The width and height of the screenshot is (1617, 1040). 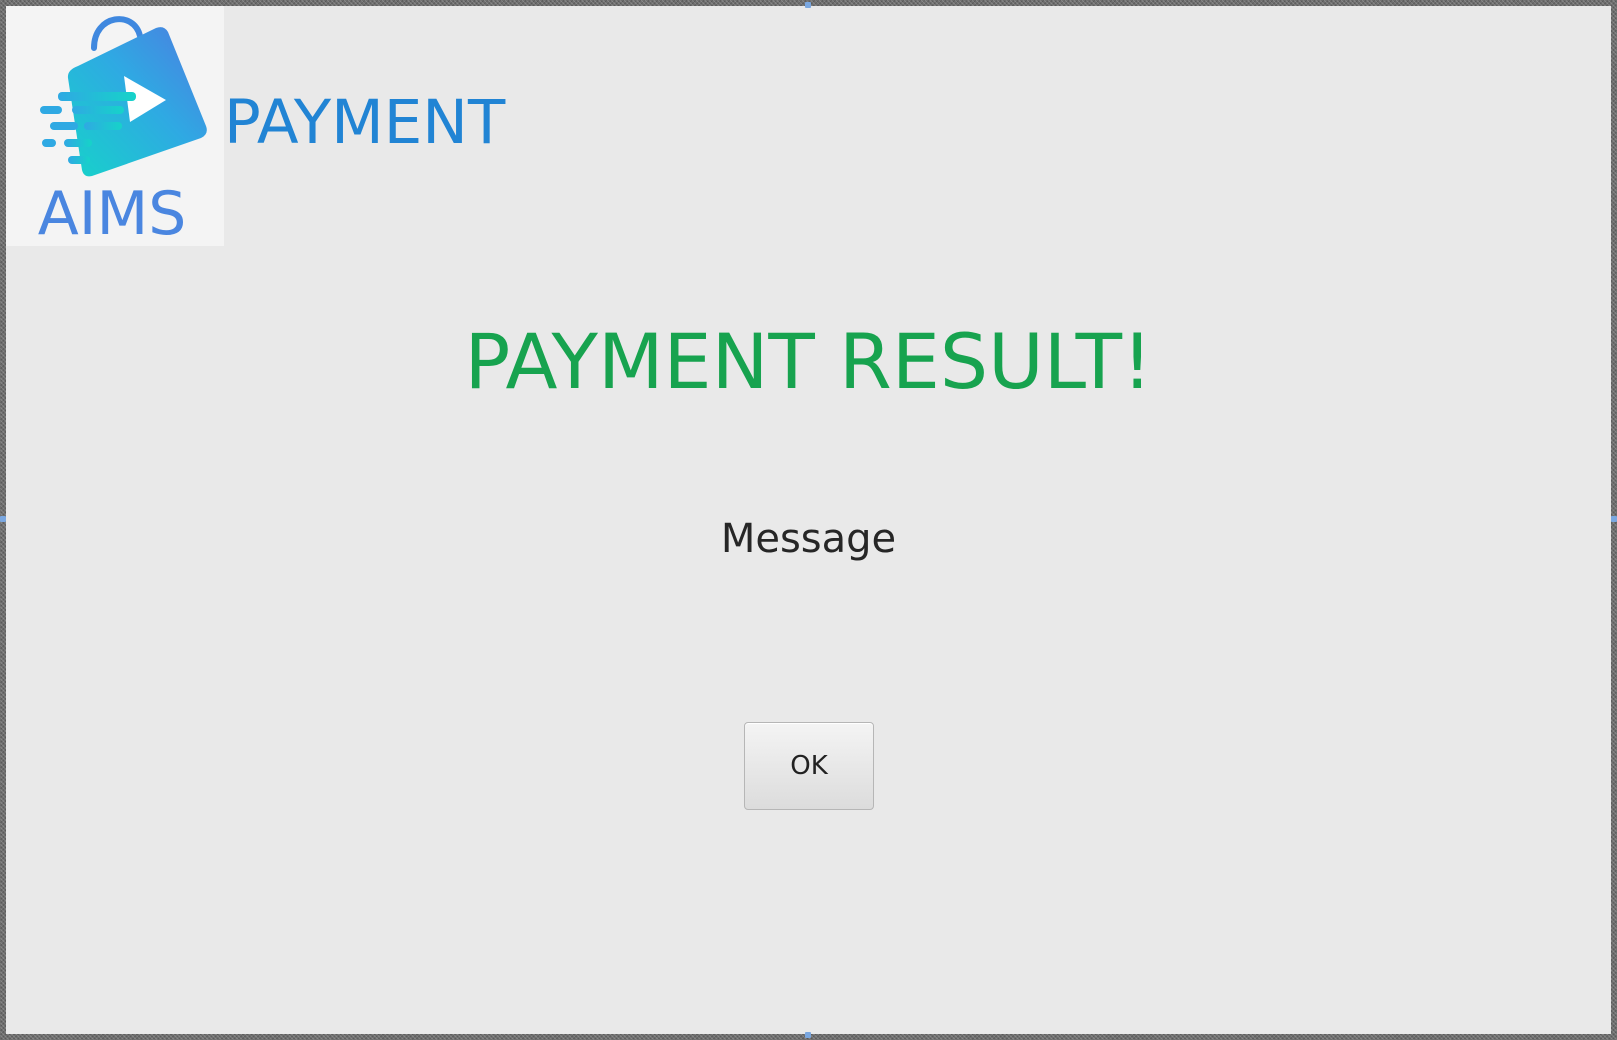 I want to click on resize-handle-right, so click(x=1614, y=519).